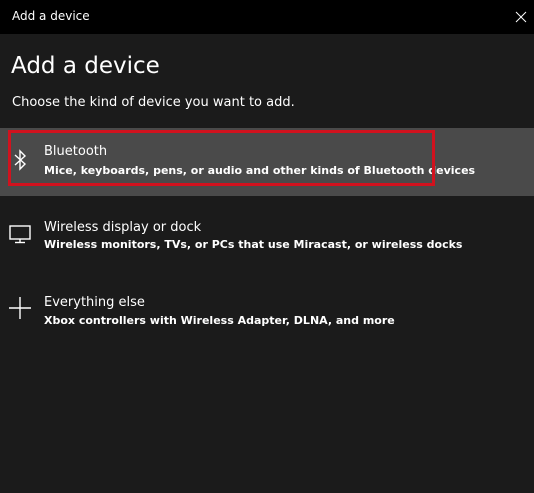 Image resolution: width=534 pixels, height=493 pixels. I want to click on monitor-icon, so click(20, 234).